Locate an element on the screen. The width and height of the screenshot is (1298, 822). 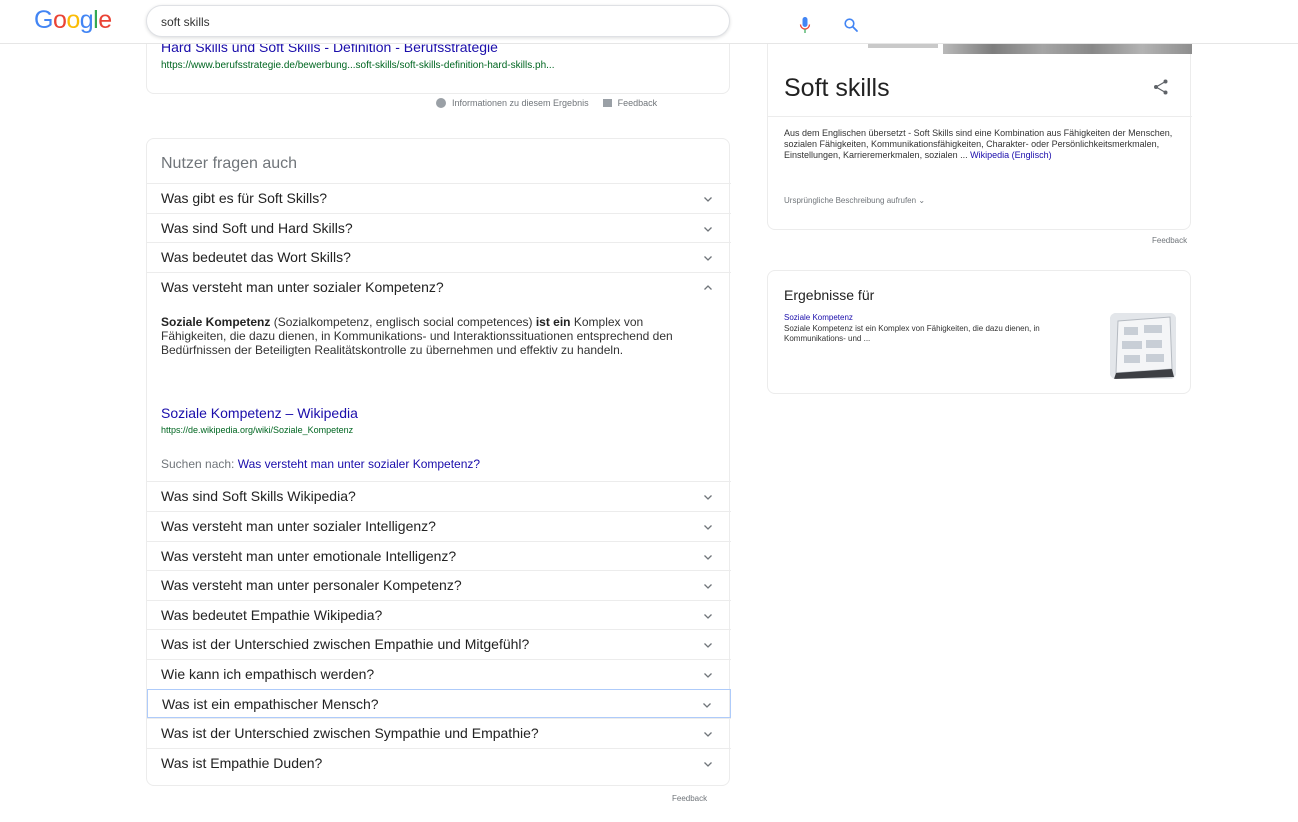
description-source-link: Wikipedia (Englisch) is located at coordinates (1011, 155).